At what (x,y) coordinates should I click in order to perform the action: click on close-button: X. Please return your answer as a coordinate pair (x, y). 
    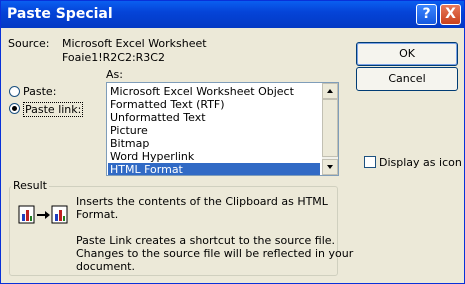
    Looking at the image, I should click on (450, 14).